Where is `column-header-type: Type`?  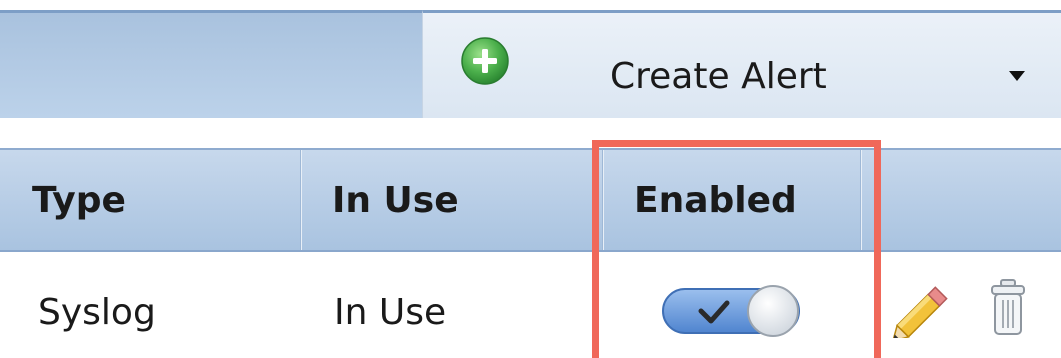
column-header-type: Type is located at coordinates (79, 200).